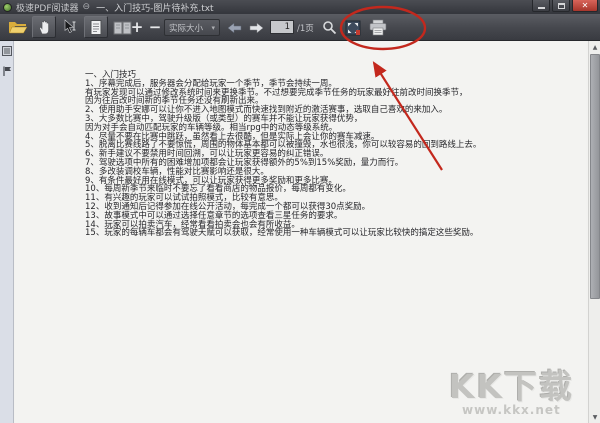 The height and width of the screenshot is (423, 600). What do you see at coordinates (7, 51) in the screenshot?
I see `thumbnails-tab-icon` at bounding box center [7, 51].